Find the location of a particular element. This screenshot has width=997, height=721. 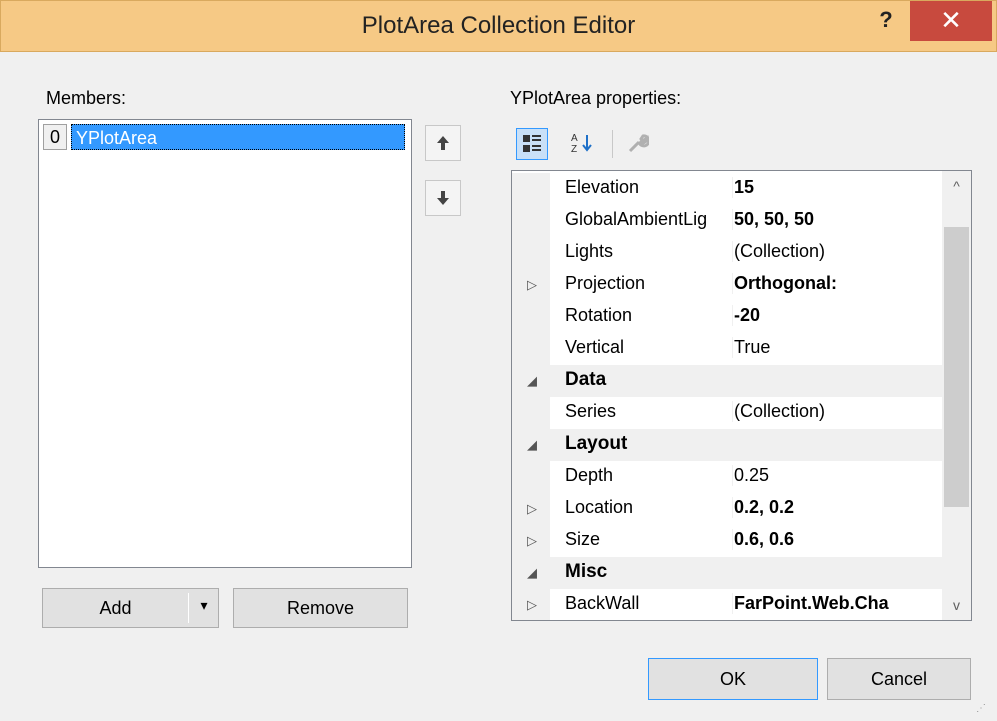

scroll-down-icon: v is located at coordinates (956, 605).